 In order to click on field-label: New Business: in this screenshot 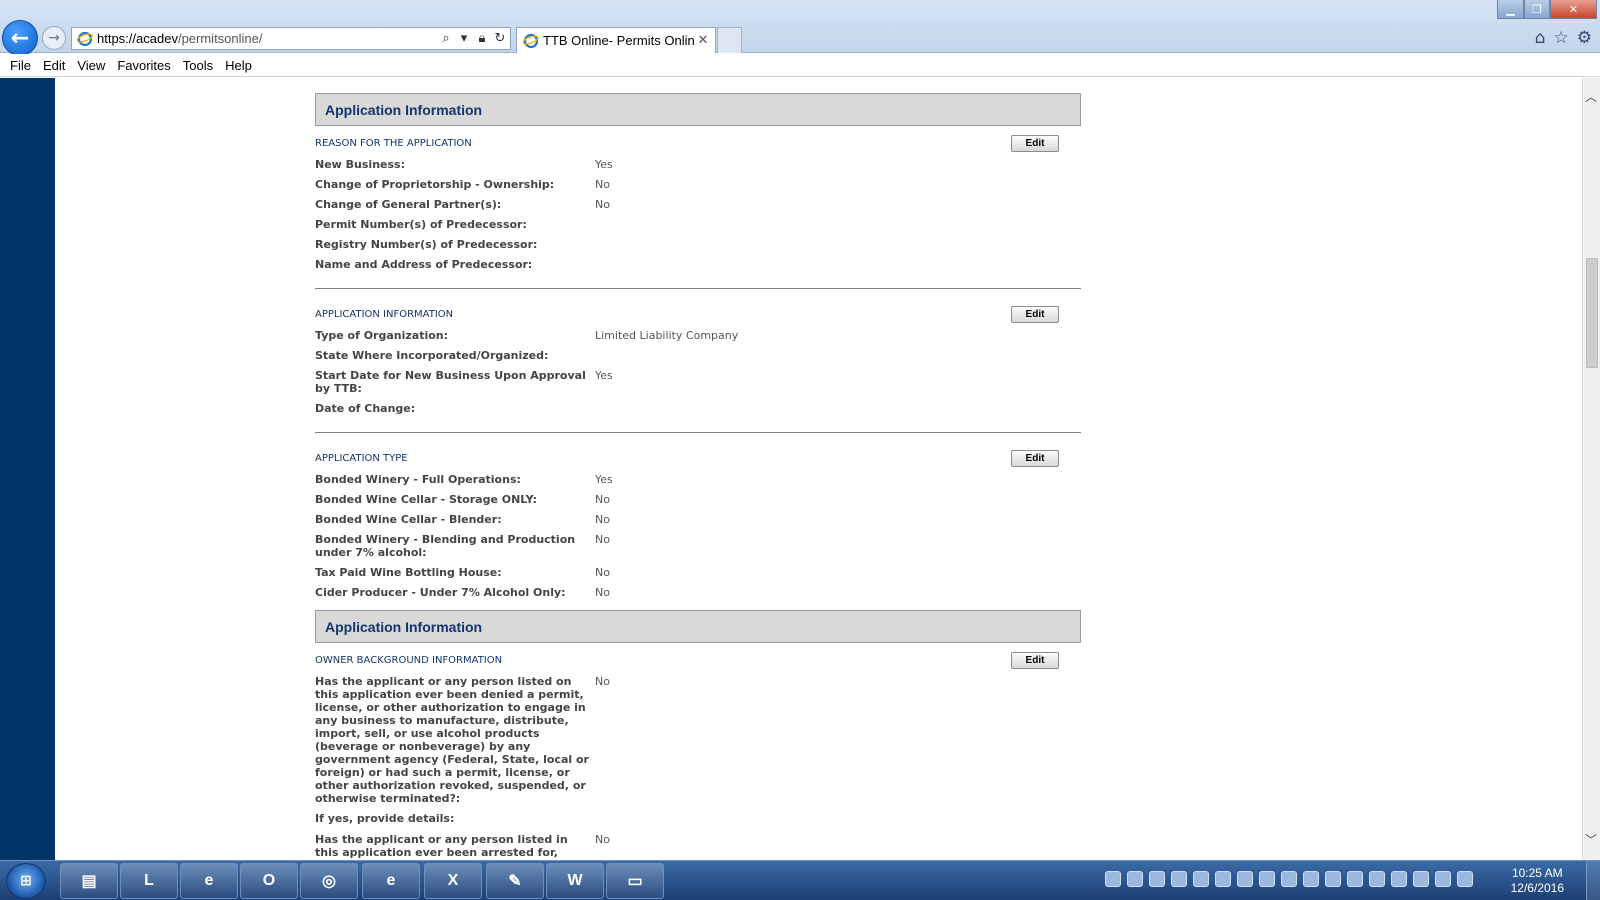, I will do `click(360, 164)`.